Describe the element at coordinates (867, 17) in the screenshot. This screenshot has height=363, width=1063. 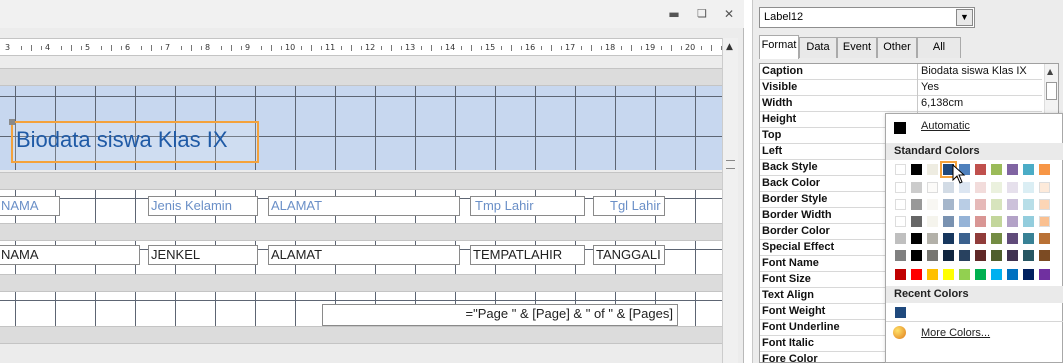
I see `object-selector: Label12 ▼` at that location.